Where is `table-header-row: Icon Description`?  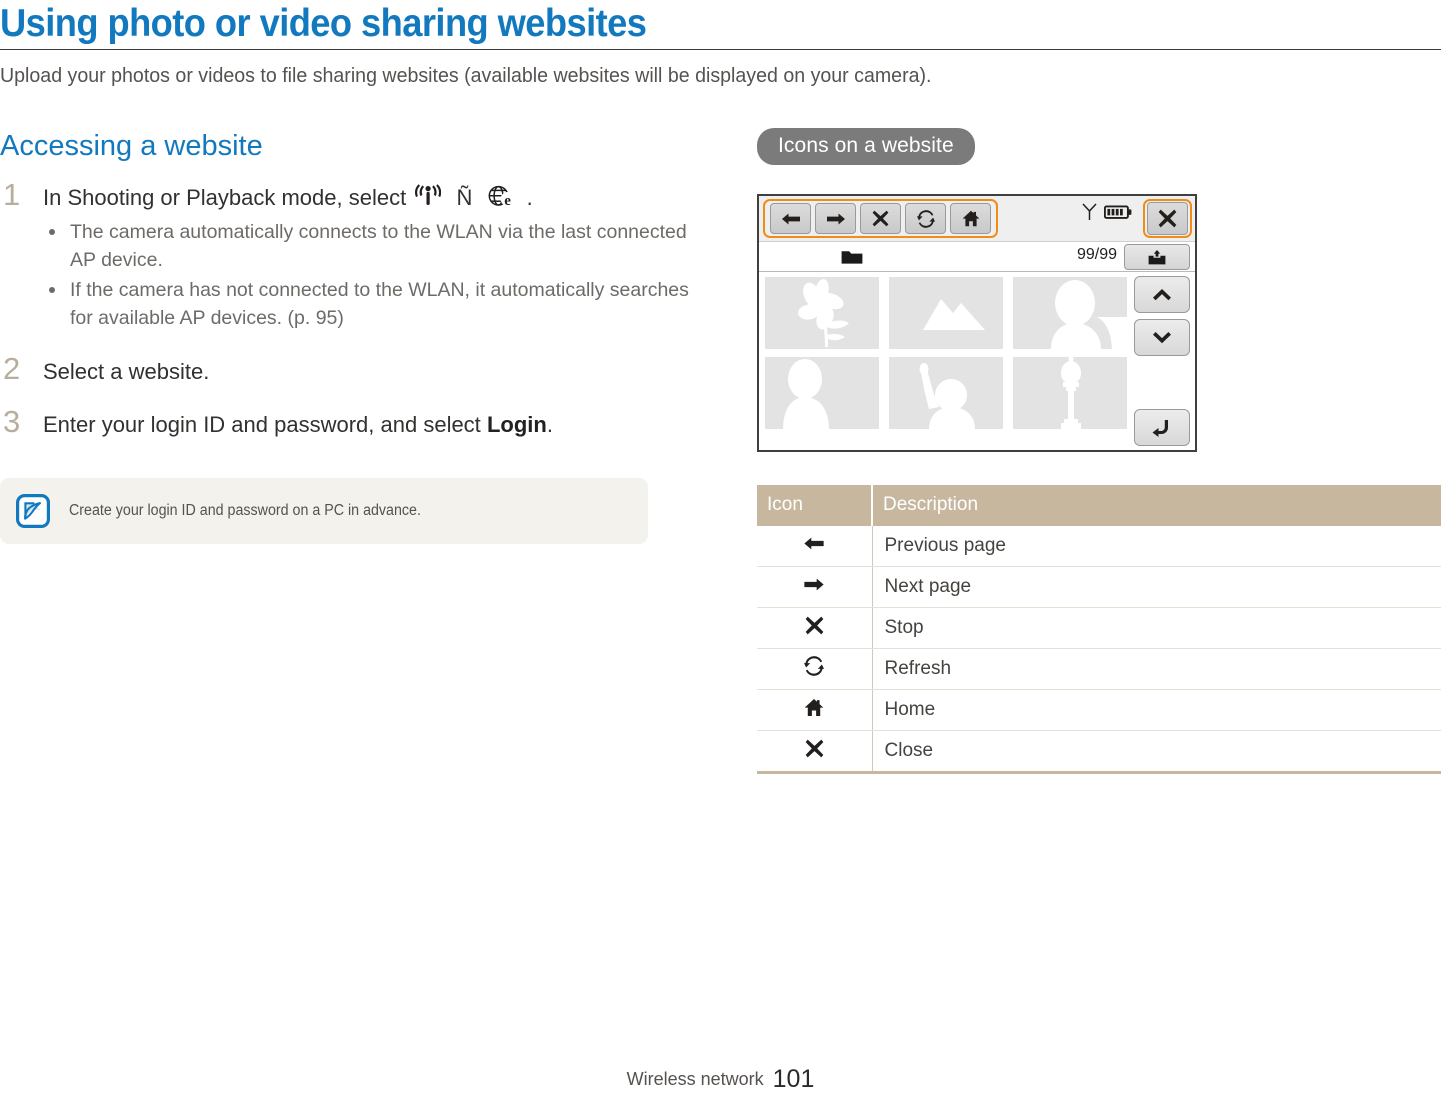 table-header-row: Icon Description is located at coordinates (1099, 505).